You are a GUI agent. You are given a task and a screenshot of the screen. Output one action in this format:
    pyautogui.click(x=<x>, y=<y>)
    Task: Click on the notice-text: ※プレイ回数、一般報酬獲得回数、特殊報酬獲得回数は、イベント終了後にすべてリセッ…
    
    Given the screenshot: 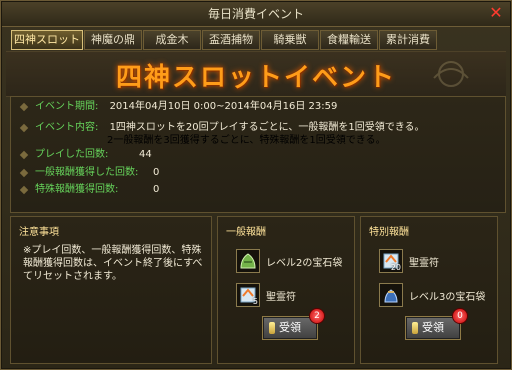 What is the action you would take?
    pyautogui.click(x=113, y=263)
    